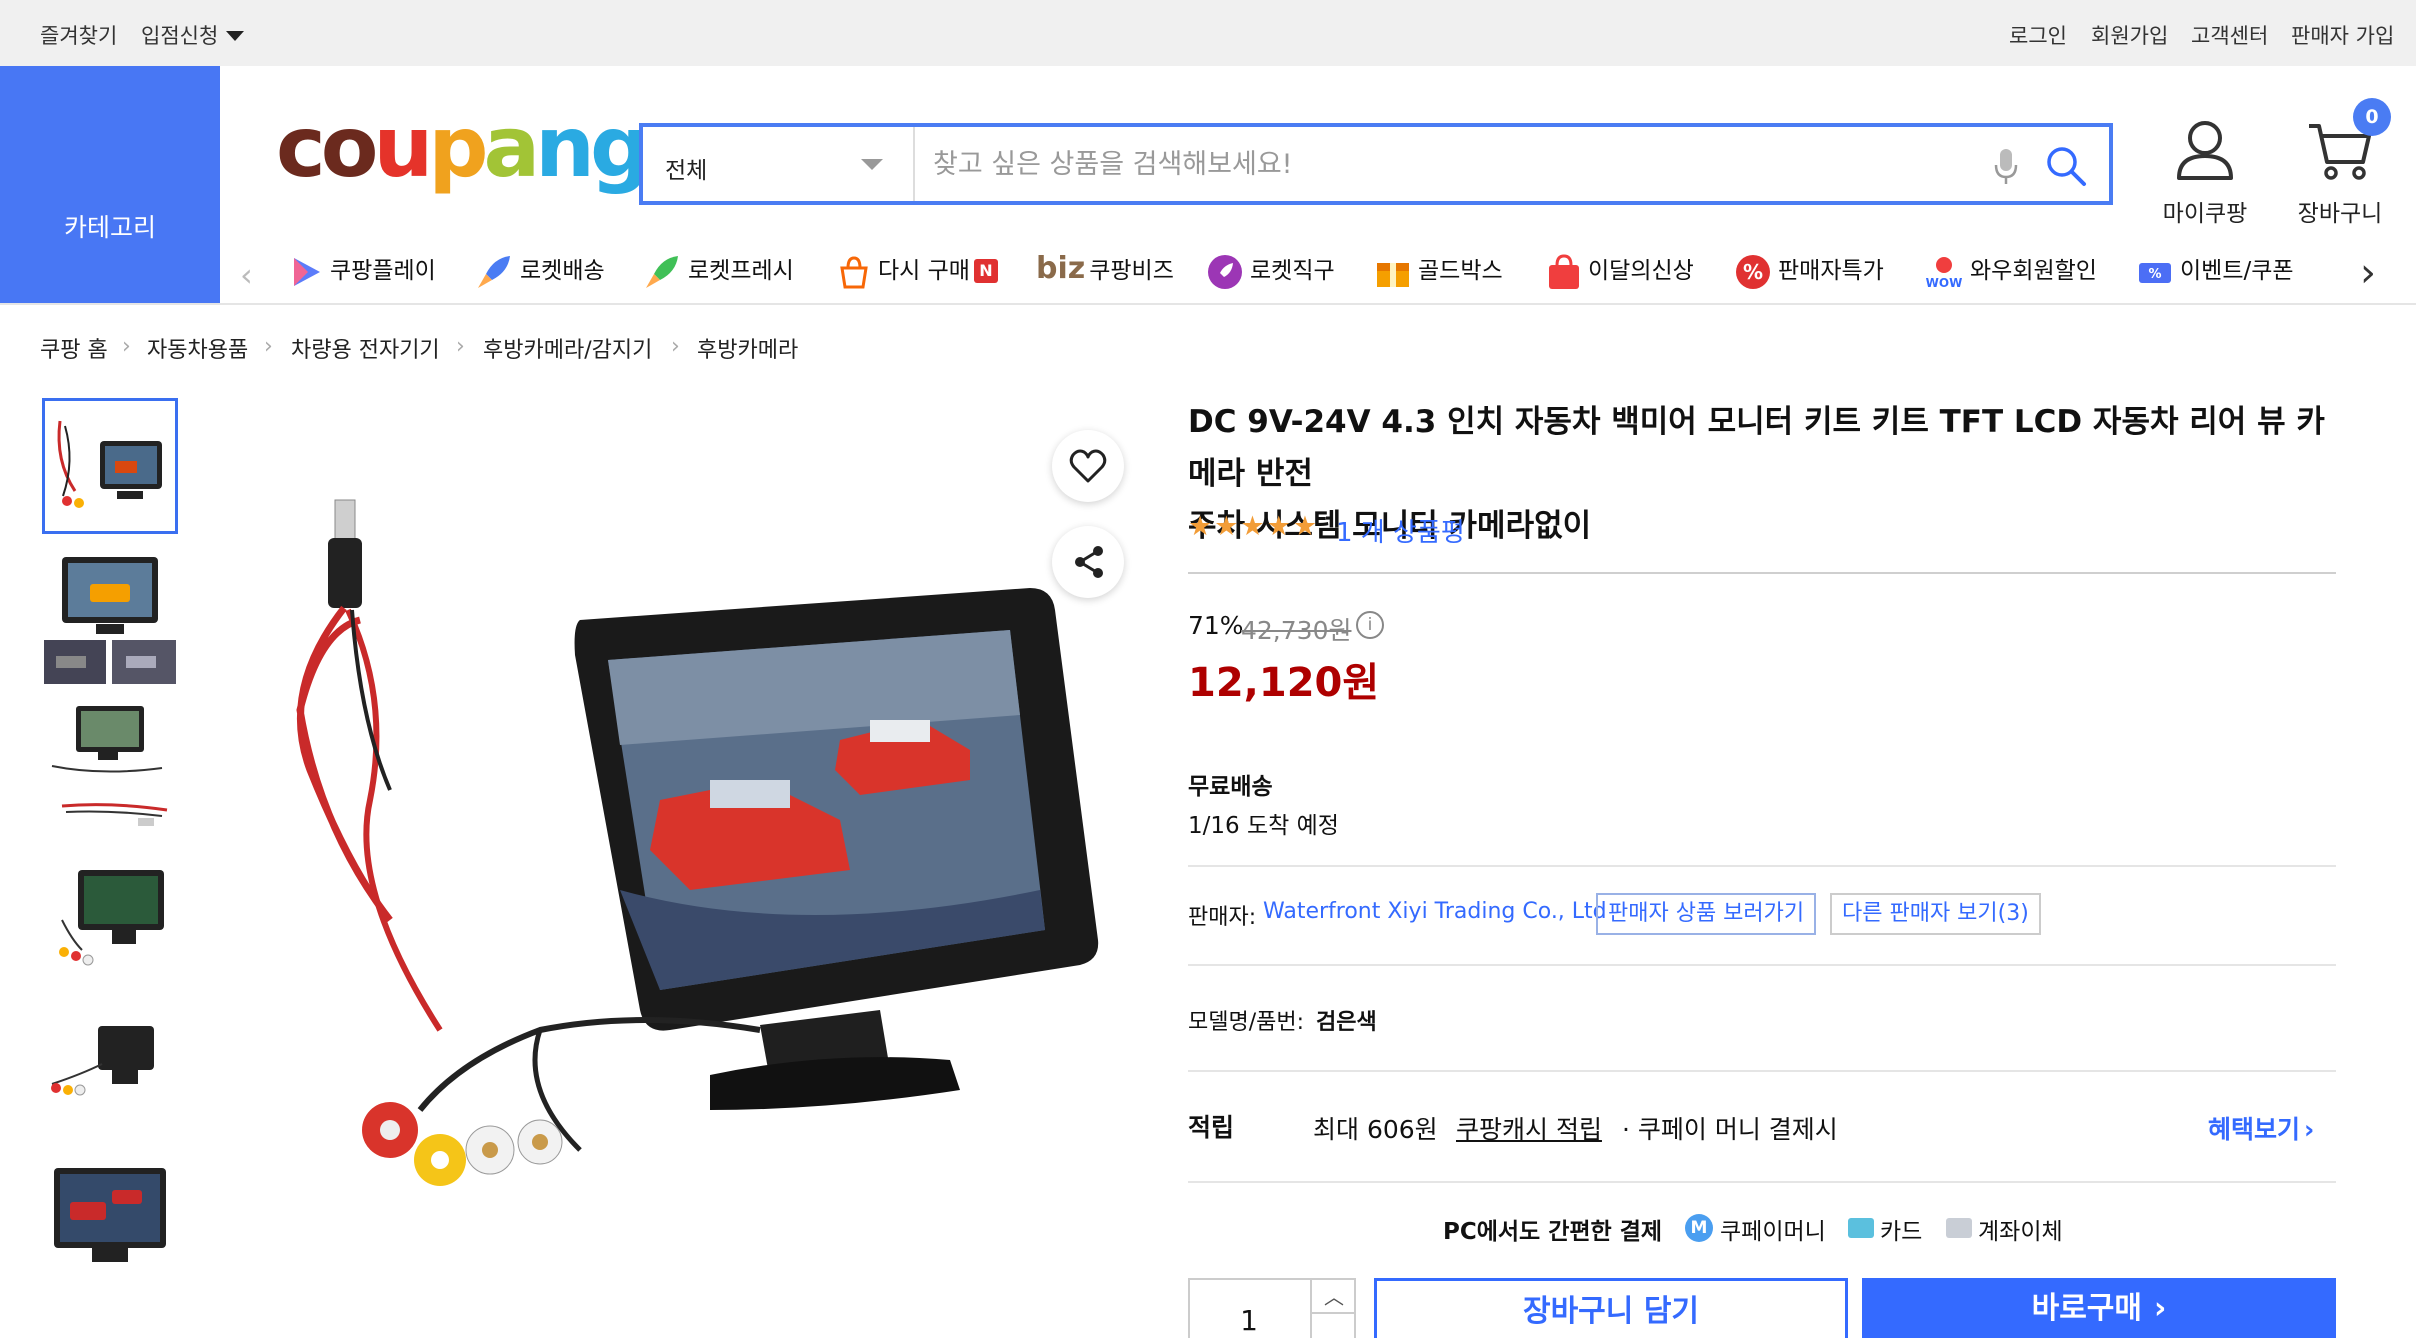 The width and height of the screenshot is (2416, 1338). I want to click on favorites-link: 즐겨찾기, so click(78, 35).